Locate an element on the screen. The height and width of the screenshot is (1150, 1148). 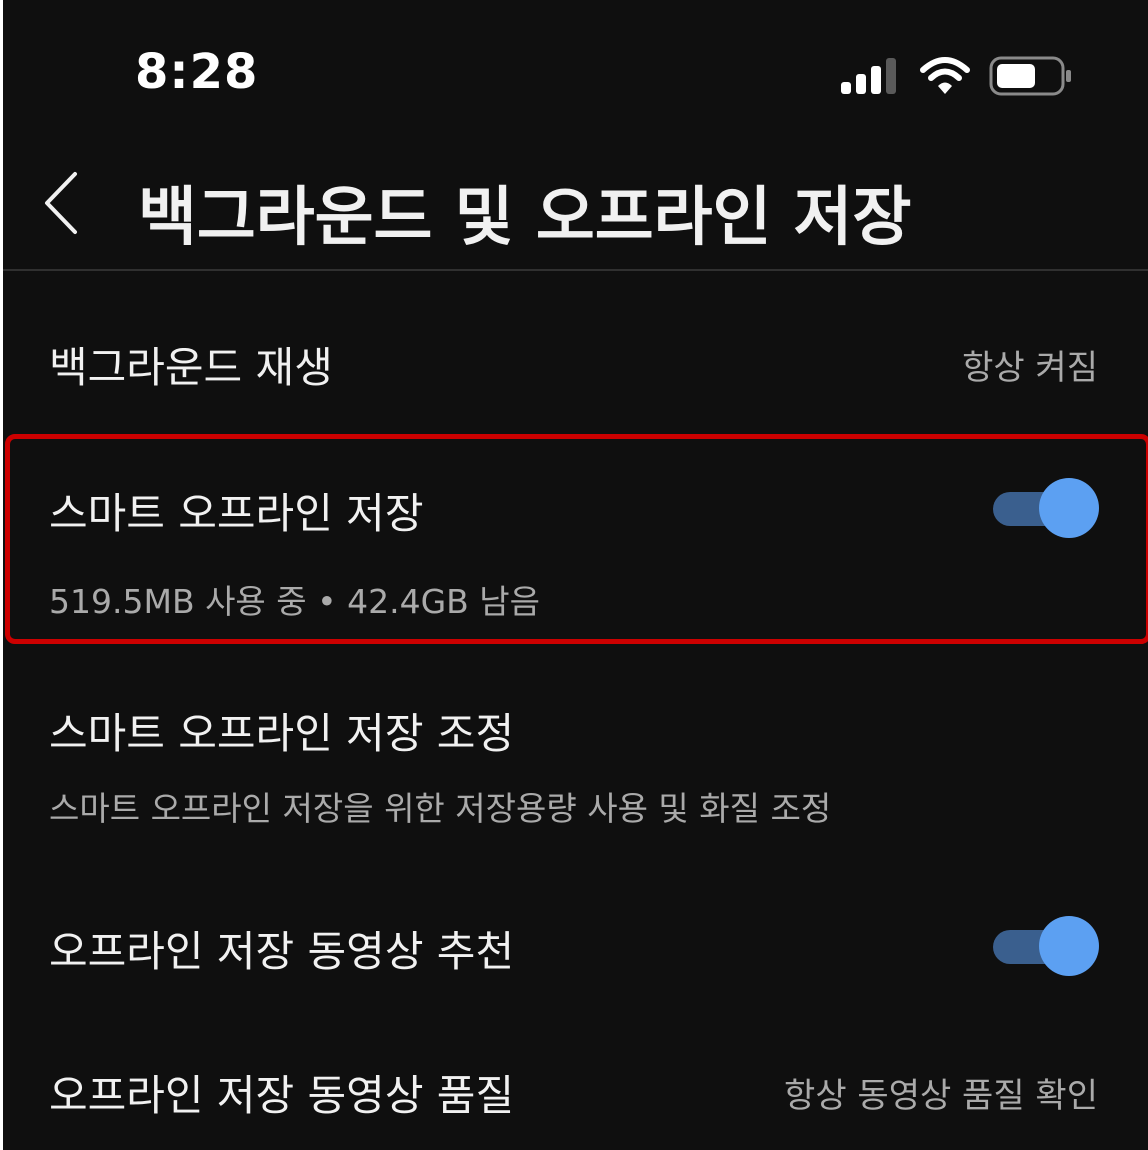
setting-subtitle: 519.5MB 사용 중 • 42.4GB 남음 is located at coordinates (294, 601).